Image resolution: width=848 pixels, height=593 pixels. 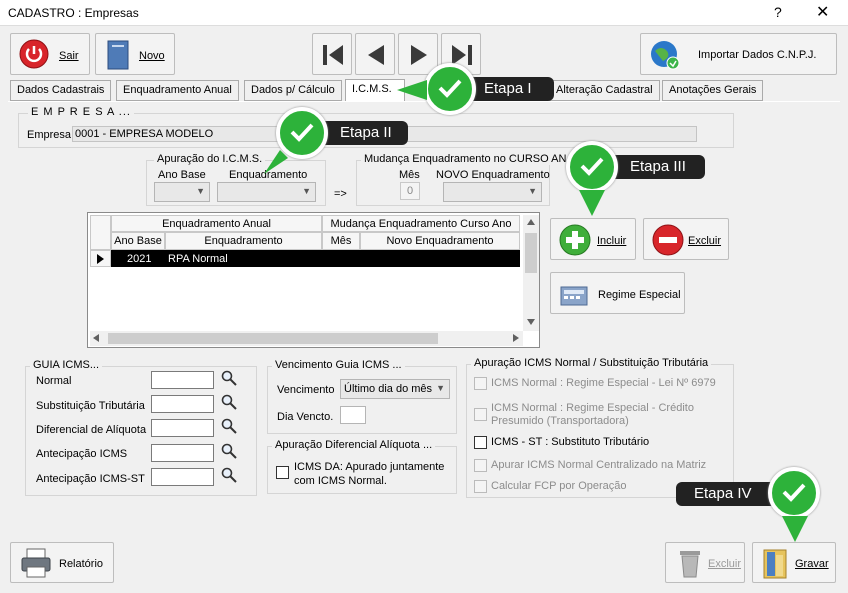 What do you see at coordinates (91, 430) in the screenshot?
I see `guia-diferencial-label: Diferencial de Alíquota` at bounding box center [91, 430].